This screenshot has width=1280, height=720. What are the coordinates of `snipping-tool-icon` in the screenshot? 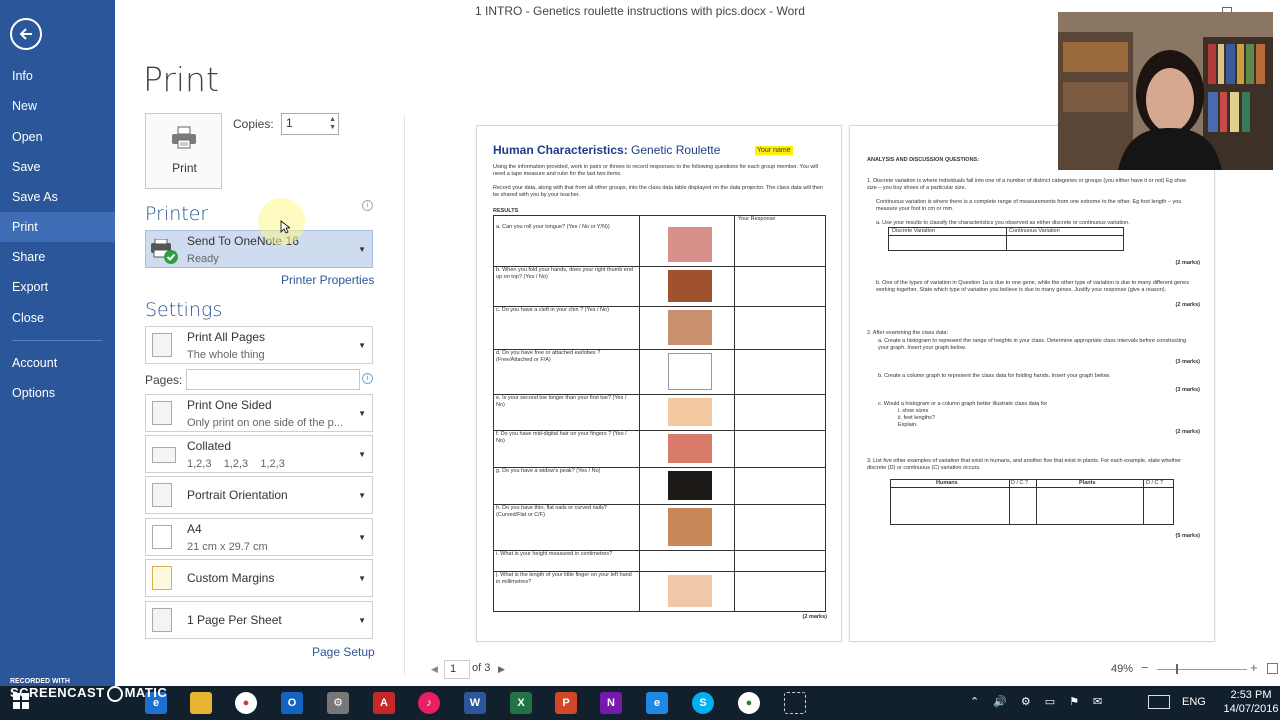 It's located at (795, 703).